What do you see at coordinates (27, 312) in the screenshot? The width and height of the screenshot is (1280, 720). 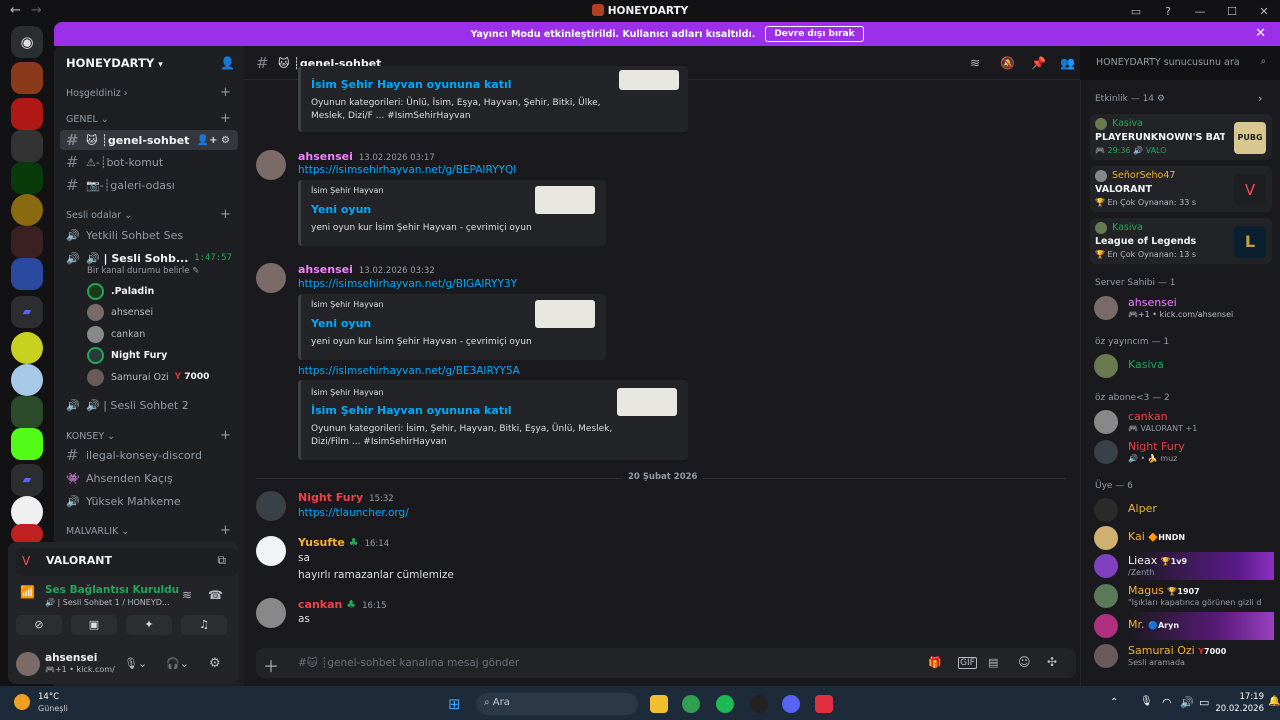 I see `folder-icon: ▰` at bounding box center [27, 312].